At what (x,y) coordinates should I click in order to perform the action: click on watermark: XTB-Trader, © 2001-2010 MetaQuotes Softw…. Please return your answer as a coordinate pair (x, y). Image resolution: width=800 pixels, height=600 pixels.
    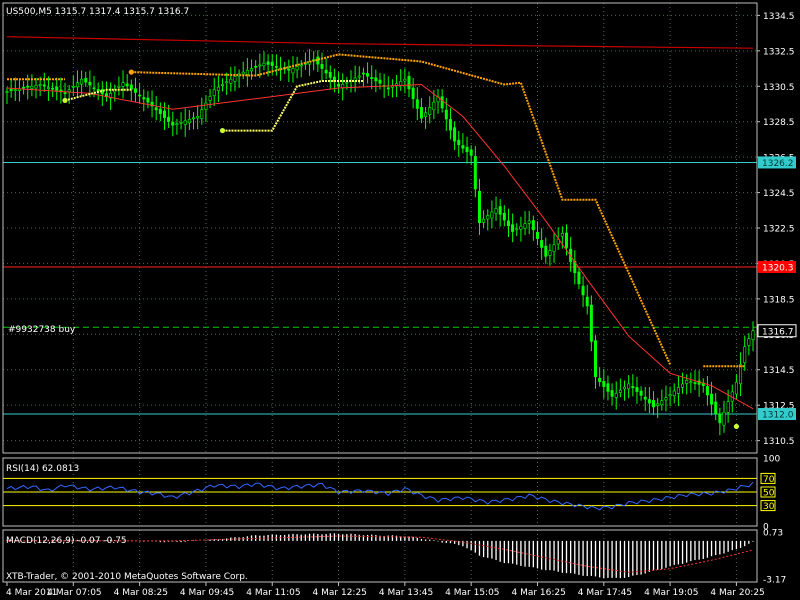
    Looking at the image, I should click on (127, 577).